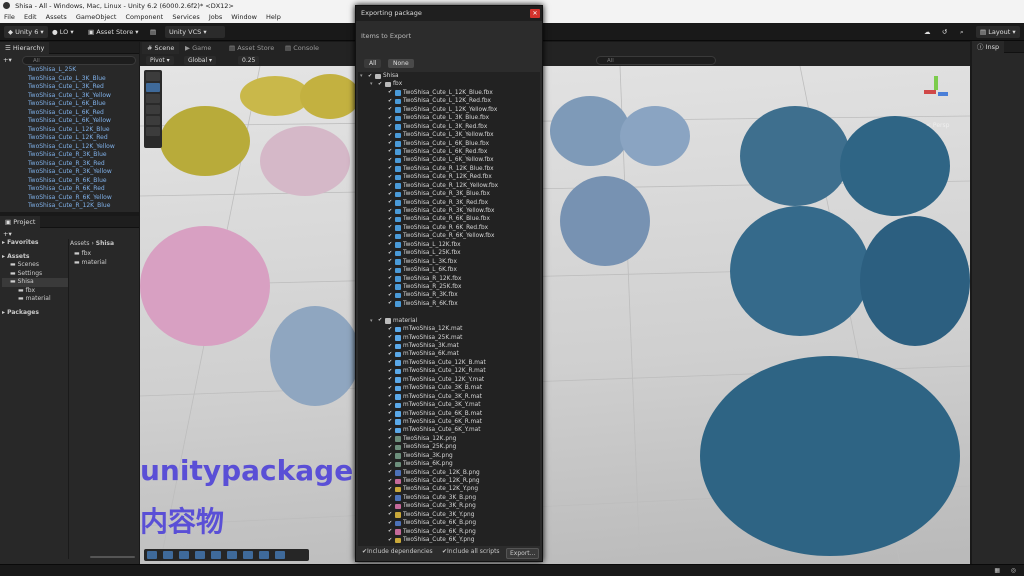 Image resolution: width=1024 pixels, height=576 pixels. I want to click on tab-scene: # Scene, so click(161, 48).